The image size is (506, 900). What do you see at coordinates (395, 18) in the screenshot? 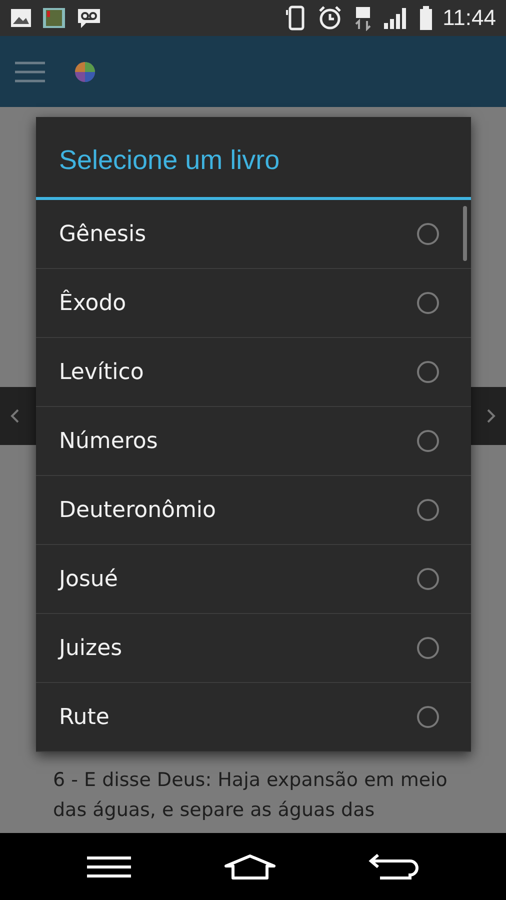
I see `signal-icon` at bounding box center [395, 18].